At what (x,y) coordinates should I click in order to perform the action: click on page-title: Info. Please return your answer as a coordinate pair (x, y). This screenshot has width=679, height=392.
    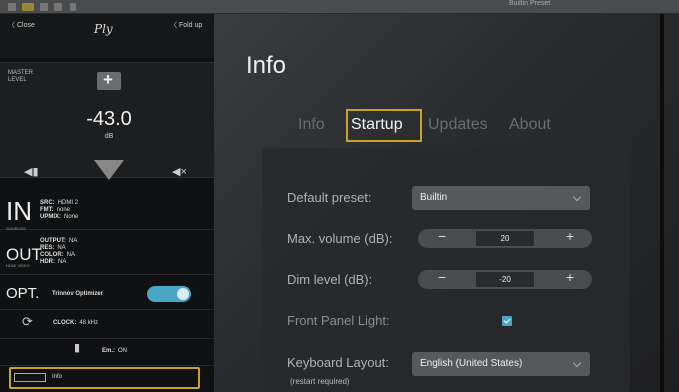
    Looking at the image, I should click on (266, 65).